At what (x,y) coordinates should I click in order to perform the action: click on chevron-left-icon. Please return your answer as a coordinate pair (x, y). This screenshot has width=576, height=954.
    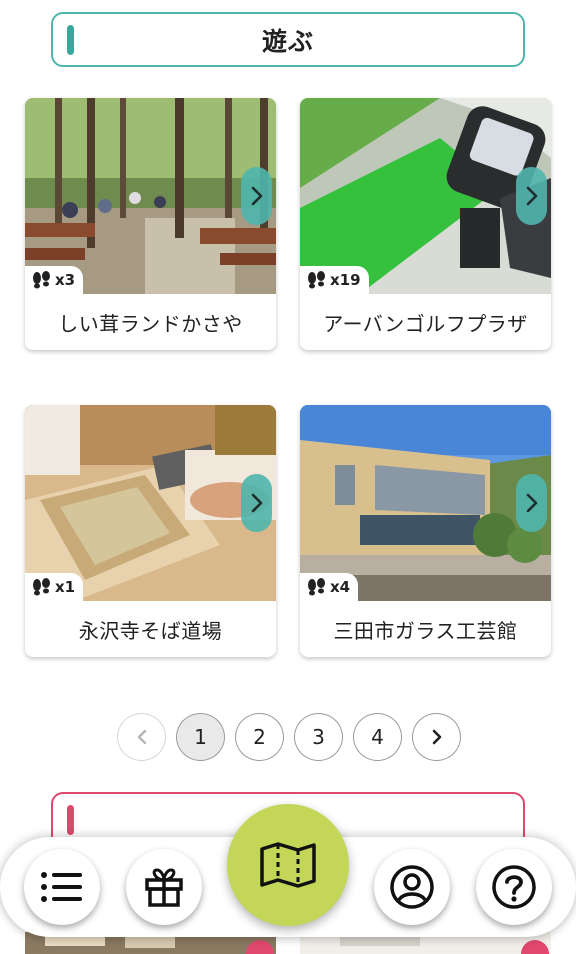
    Looking at the image, I should click on (141, 737).